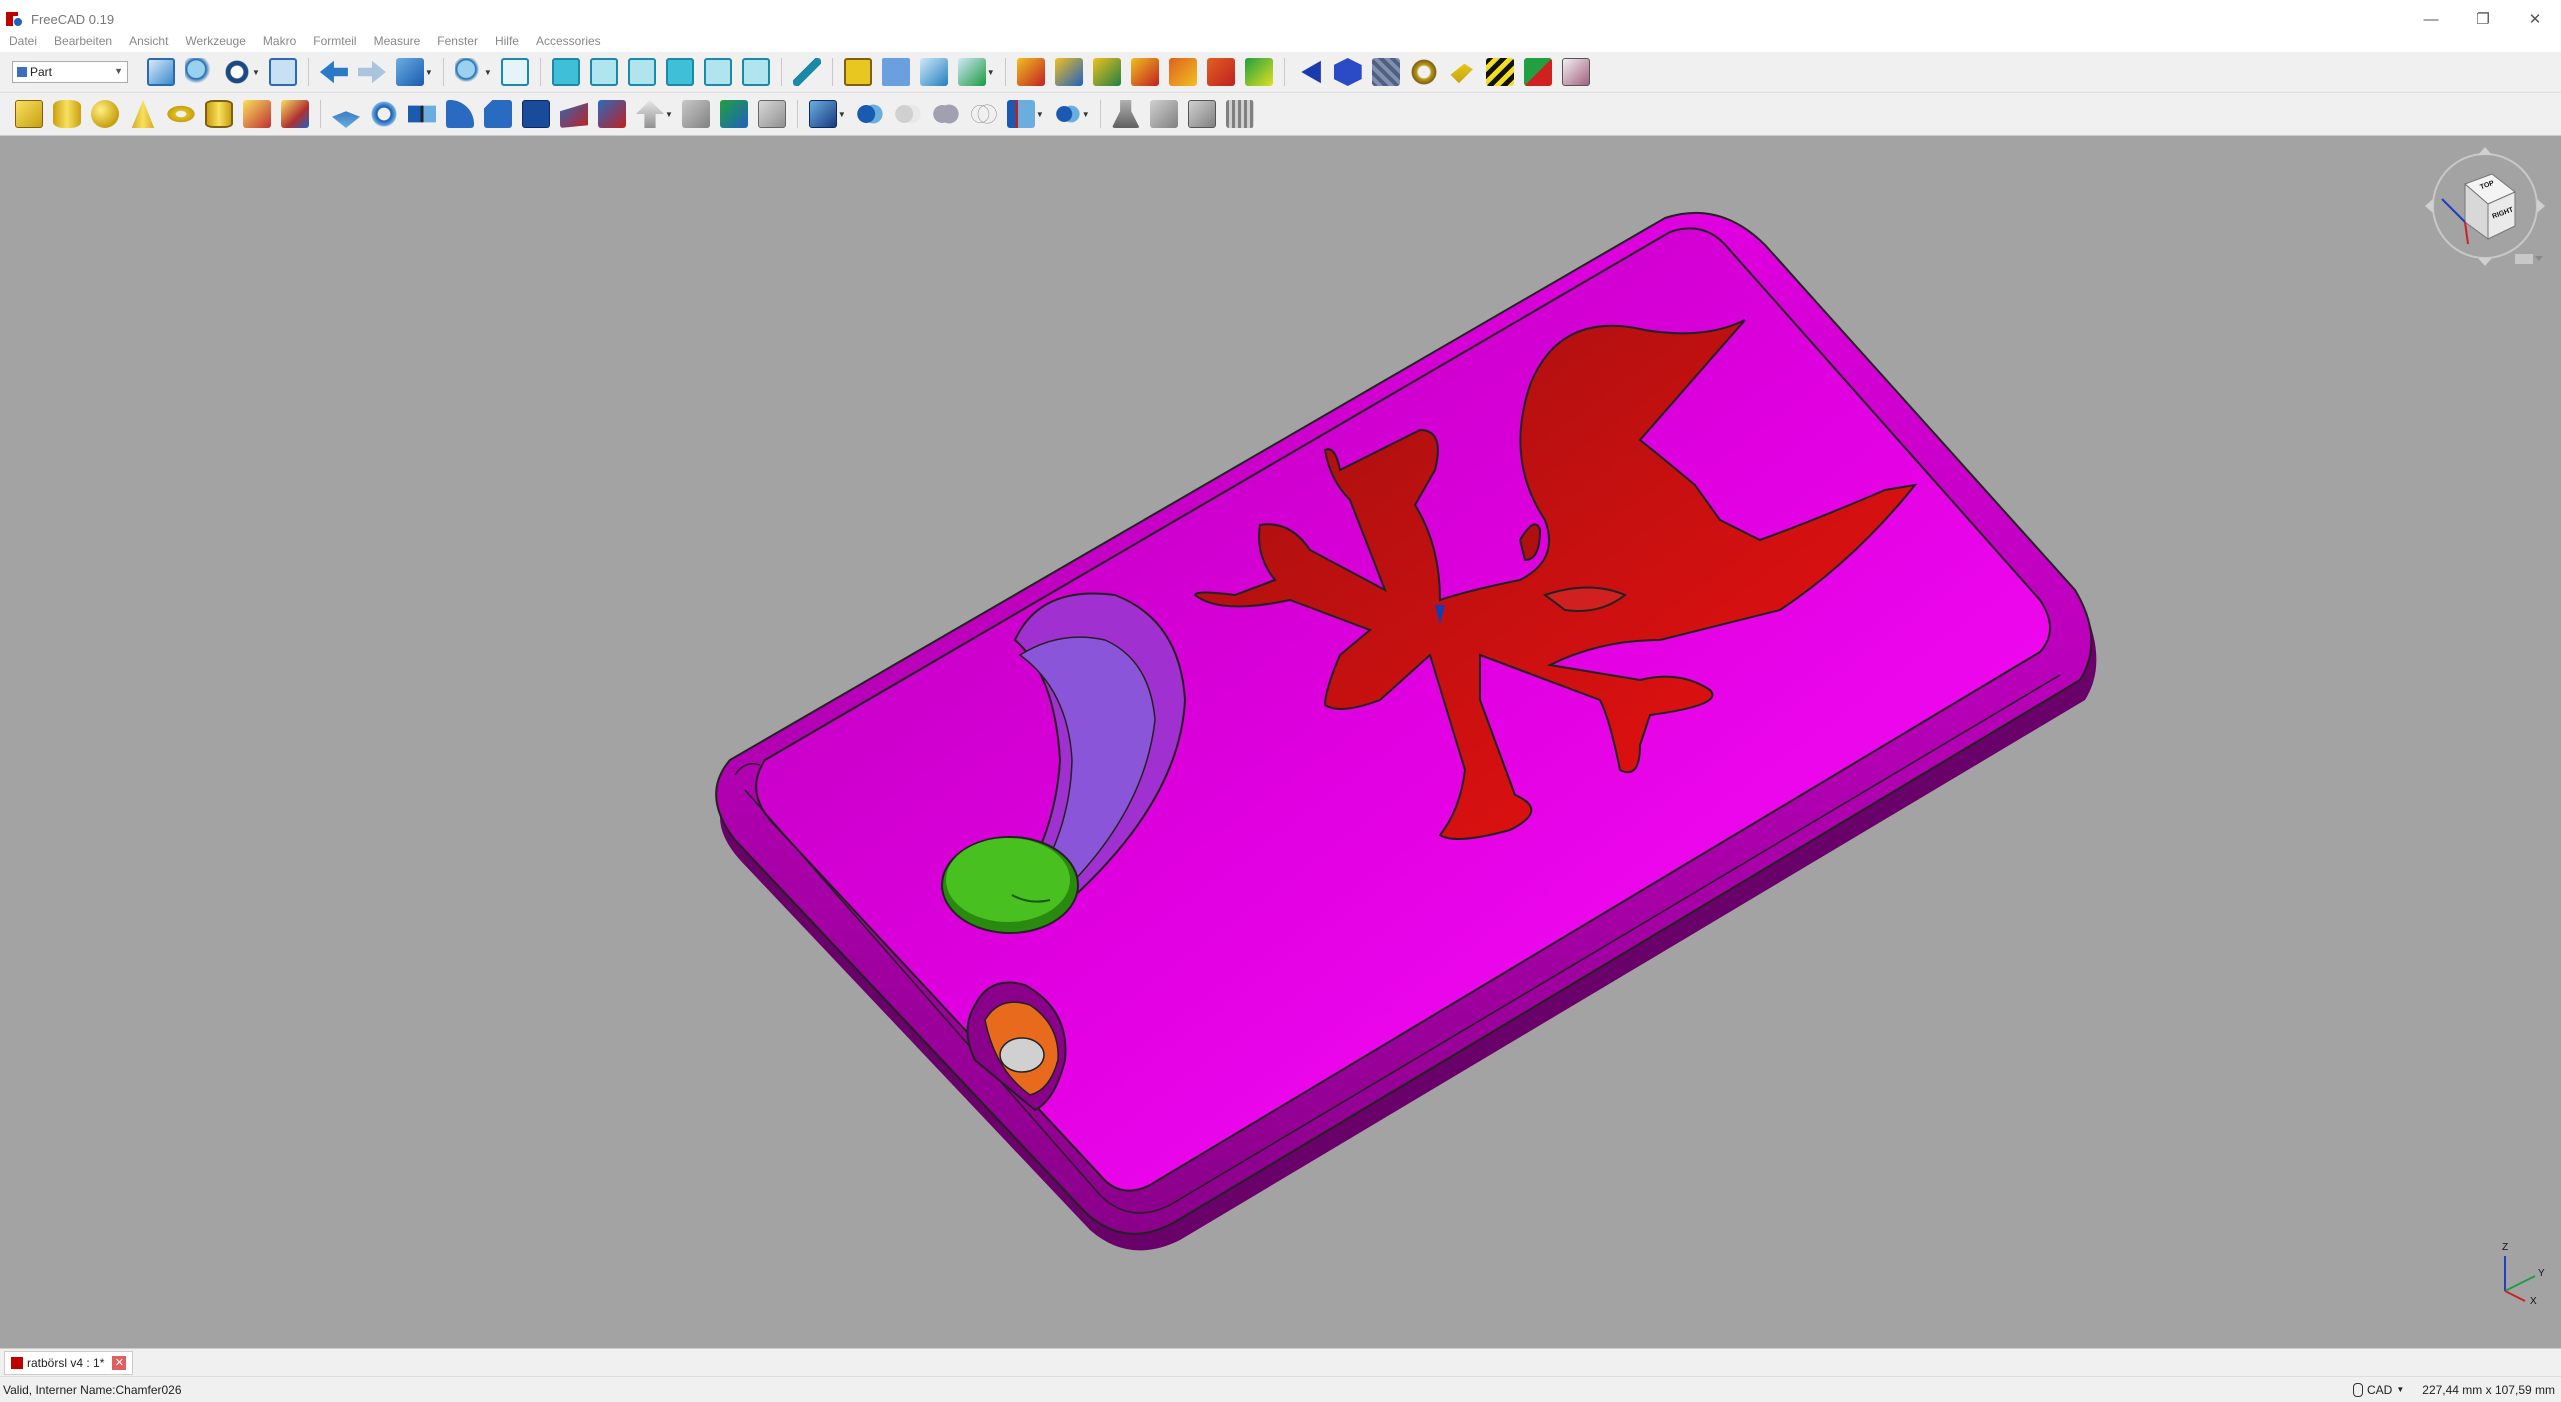  What do you see at coordinates (933, 72) in the screenshot?
I see `link-icon` at bounding box center [933, 72].